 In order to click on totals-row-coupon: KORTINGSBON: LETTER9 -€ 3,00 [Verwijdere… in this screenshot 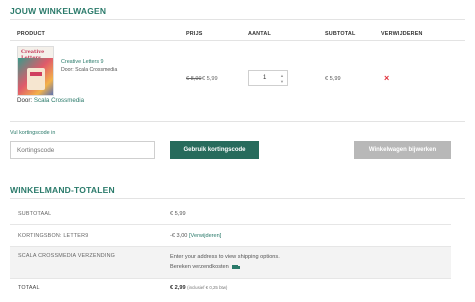, I will do `click(230, 235)`.